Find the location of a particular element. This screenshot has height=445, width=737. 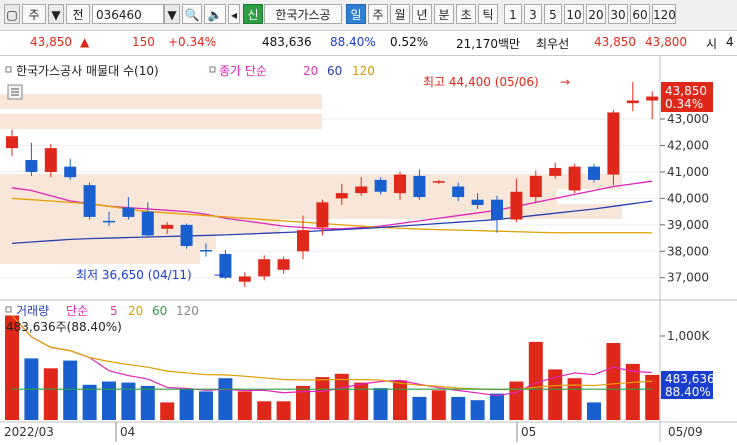

price-tick-label: 43,000 is located at coordinates (688, 119).